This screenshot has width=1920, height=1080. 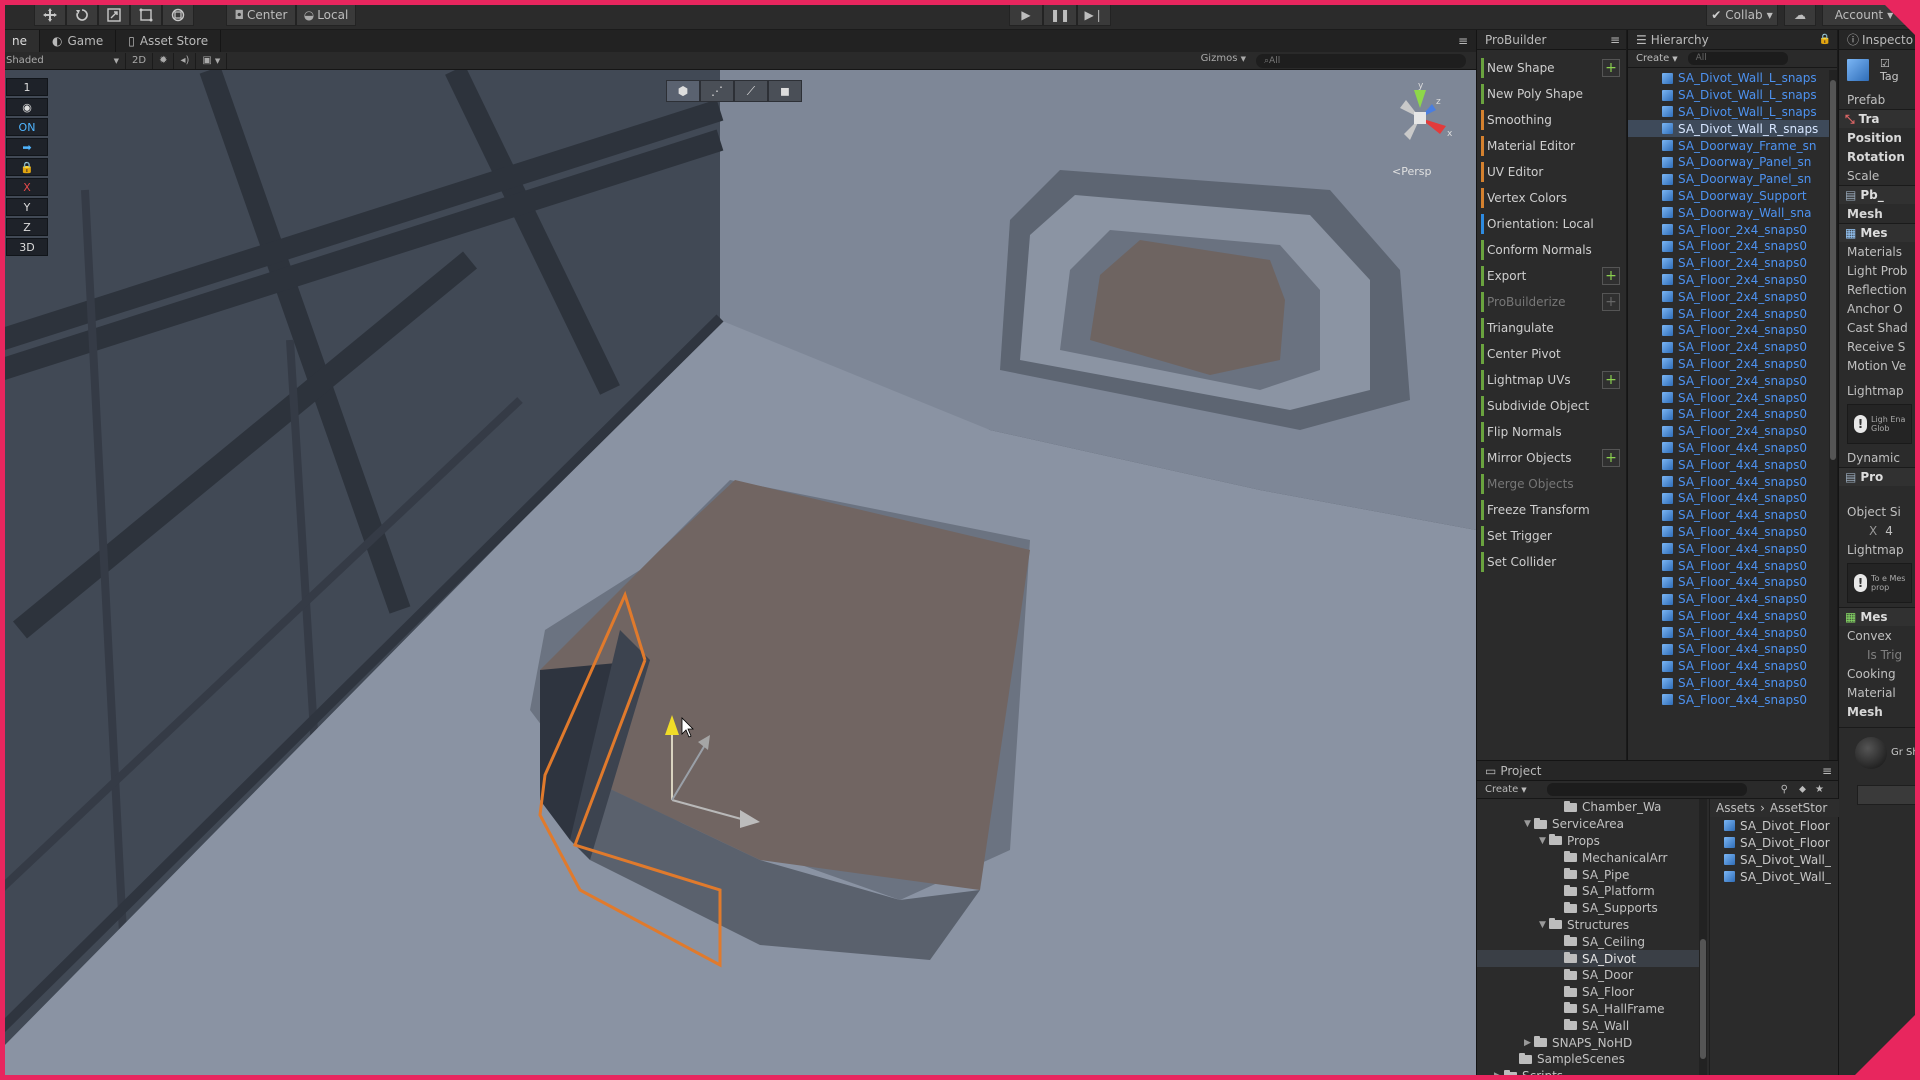 I want to click on probuilder-tool-new-shape: New Shape +, so click(x=1553, y=68).